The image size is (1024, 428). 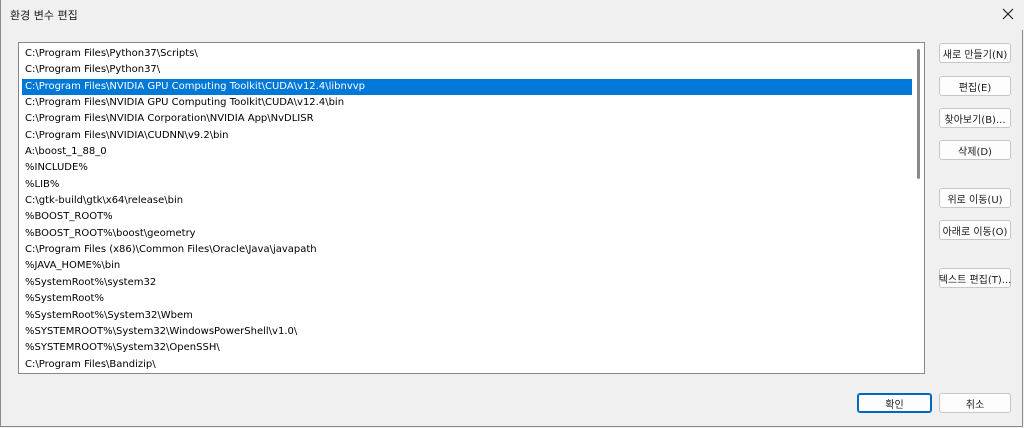 I want to click on list-item: C:\gtk-build\gtk\x64\release\bin, so click(x=467, y=201).